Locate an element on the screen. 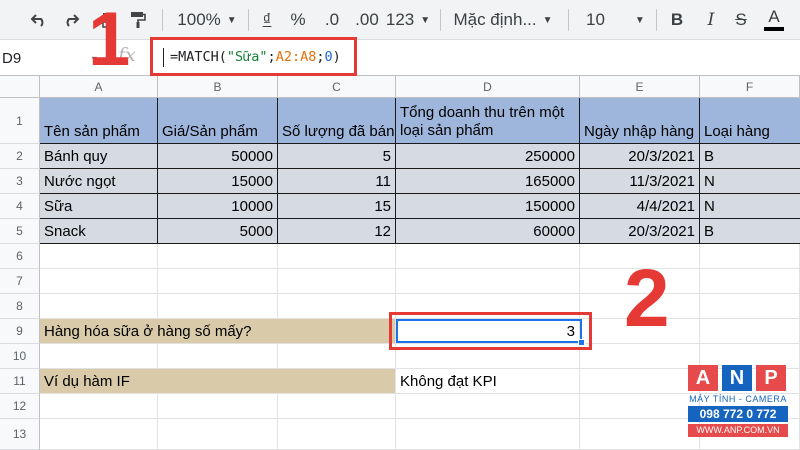  row-header-7: 7 is located at coordinates (20, 281).